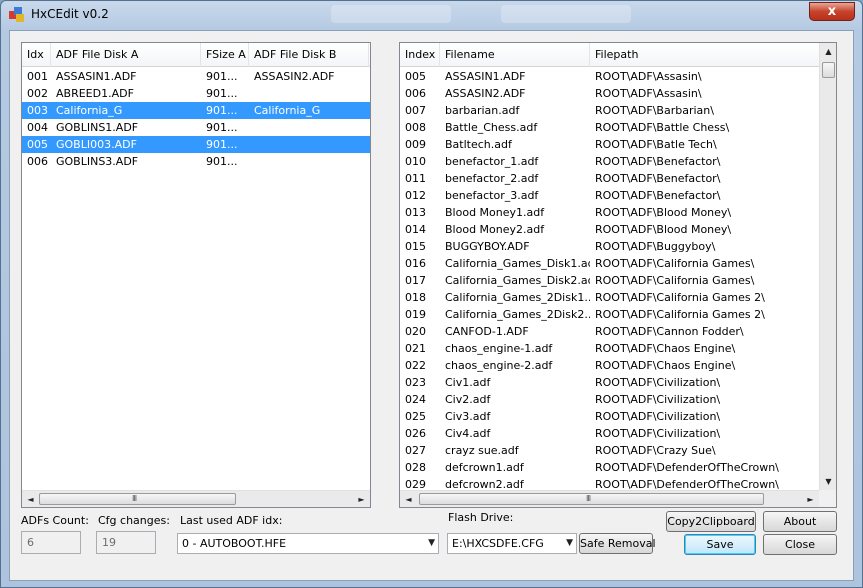 This screenshot has width=863, height=588. Describe the element at coordinates (37, 144) in the screenshot. I see `cell-idx: 005` at that location.